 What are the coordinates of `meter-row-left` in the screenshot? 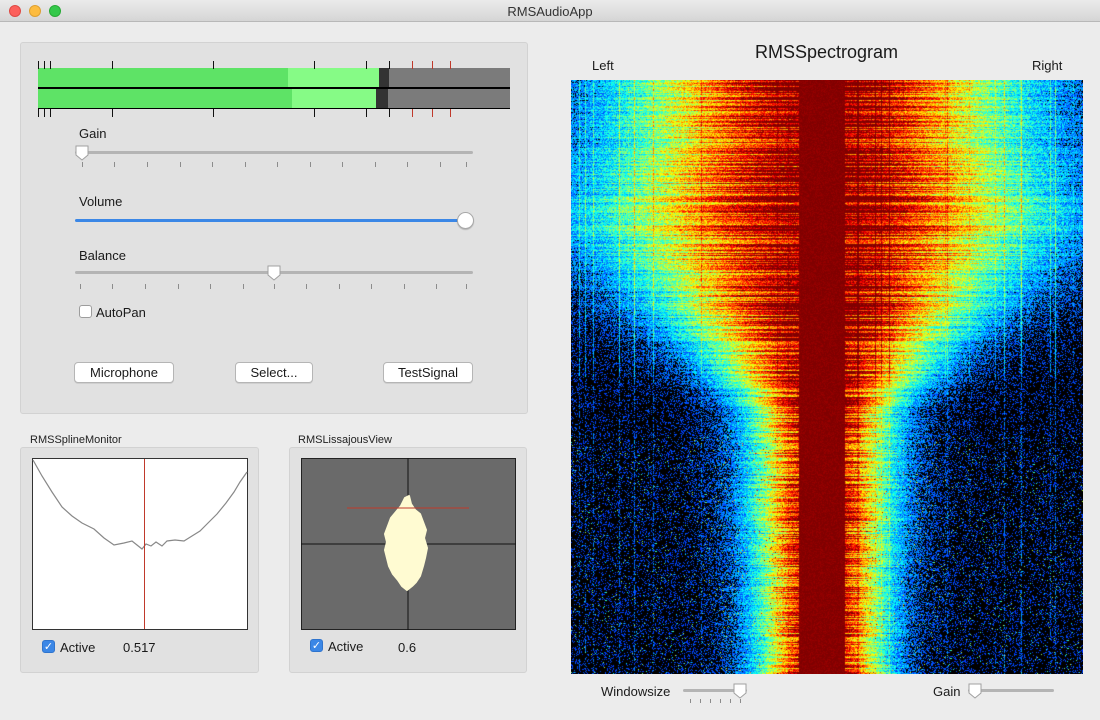 It's located at (274, 77).